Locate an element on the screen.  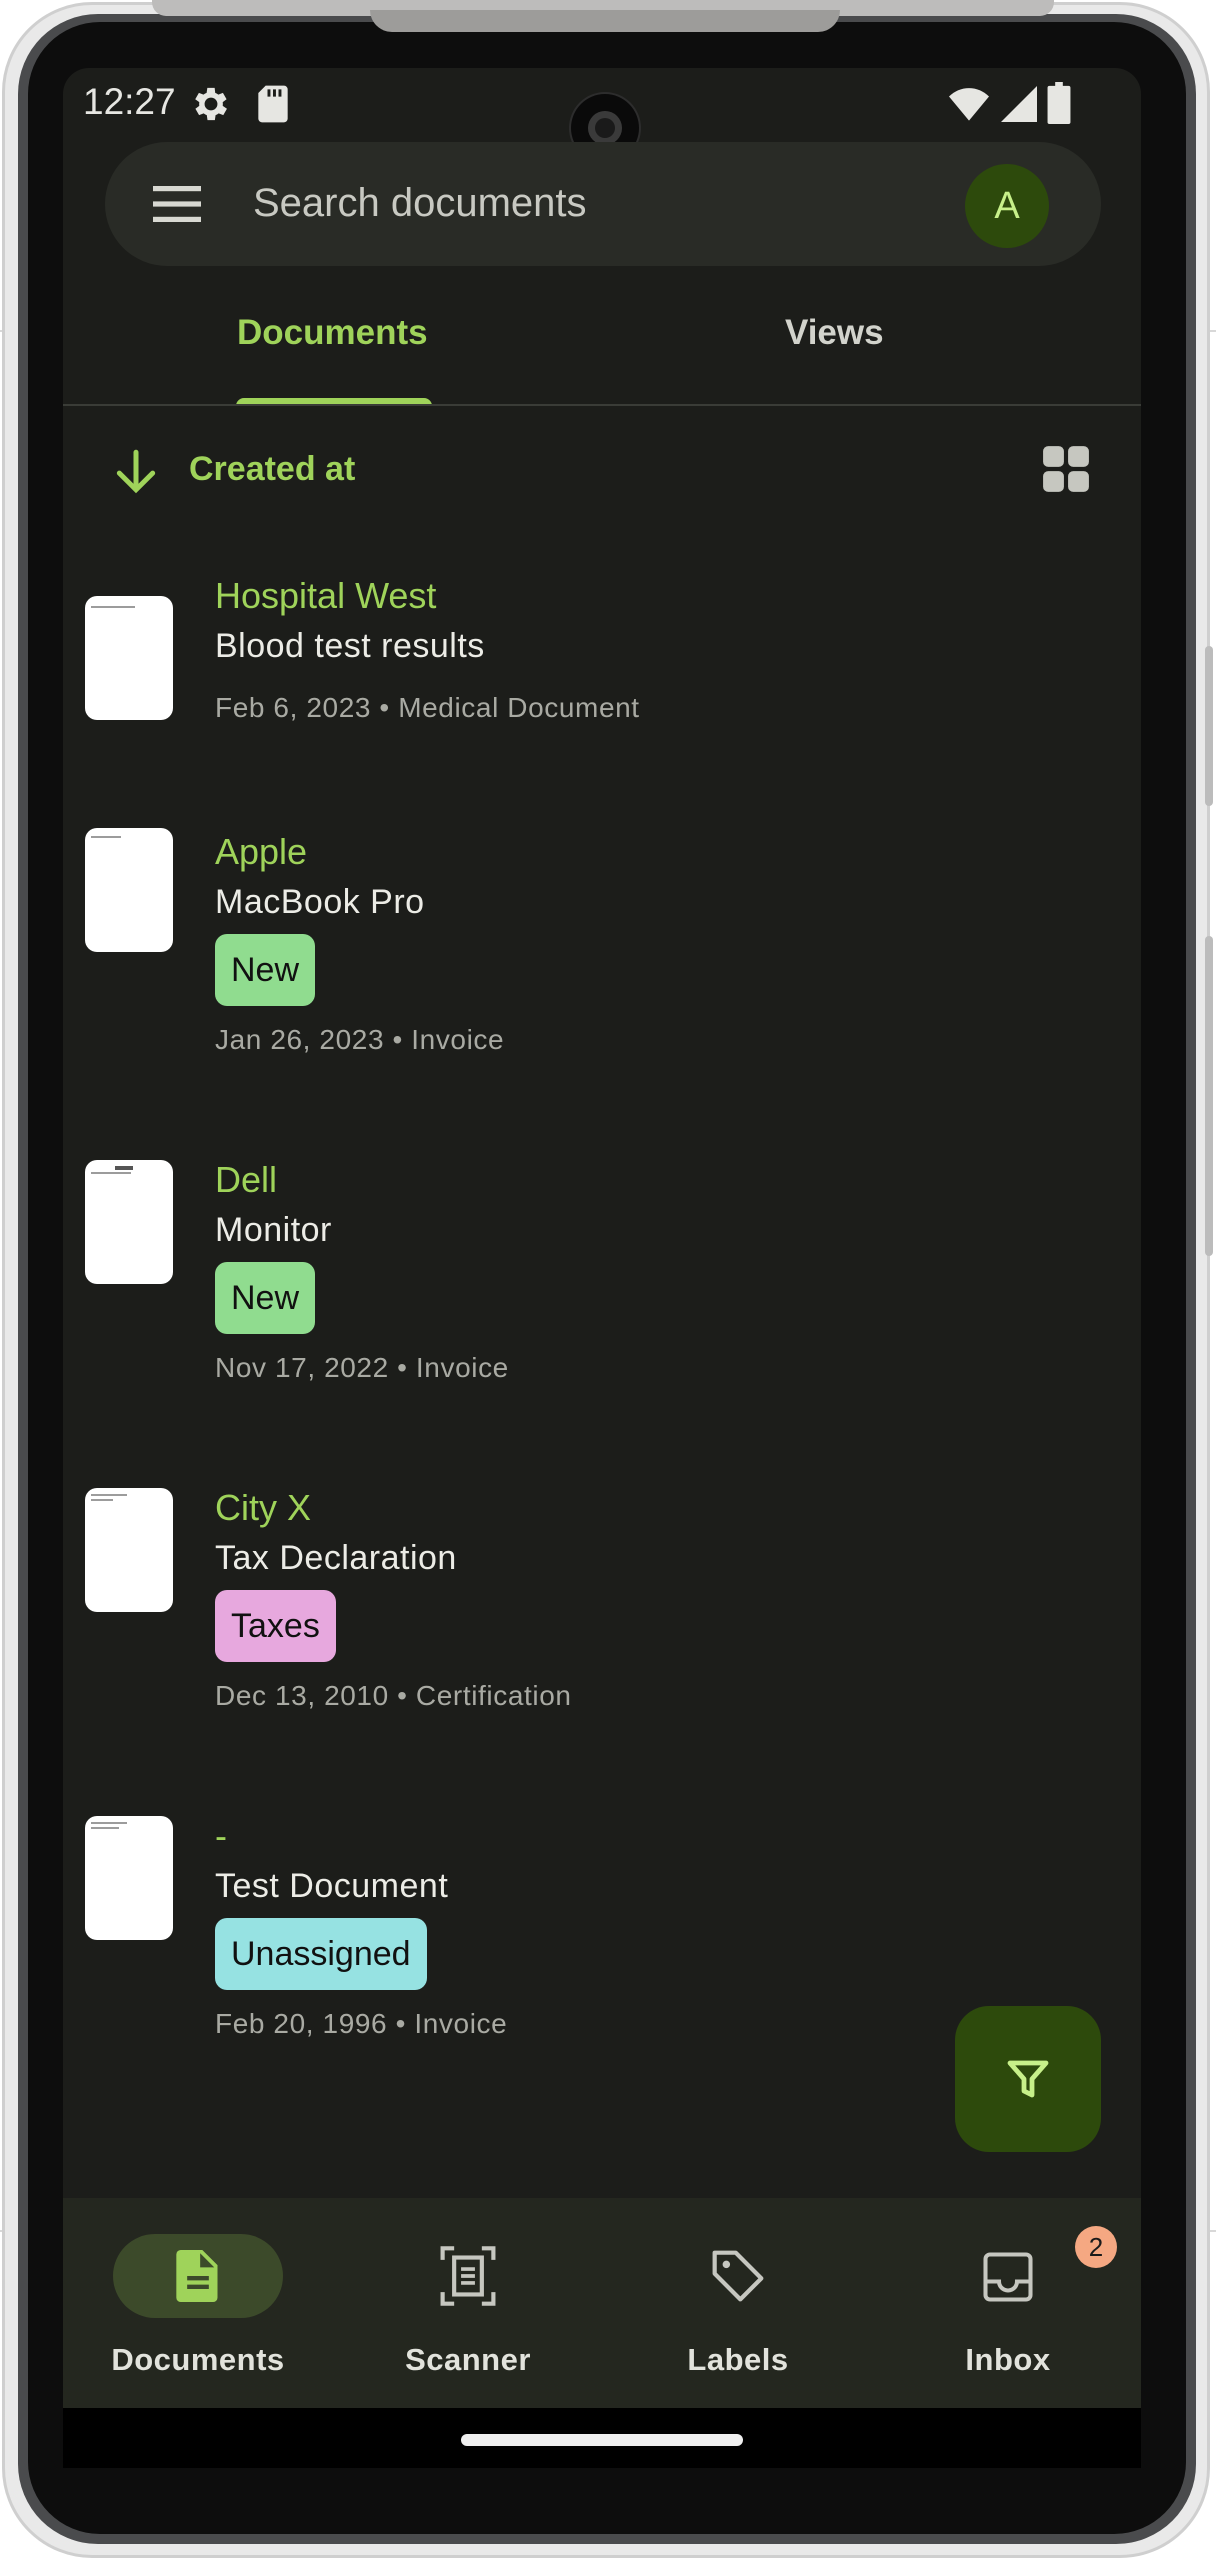
sort-field-button: Created at is located at coordinates (272, 469).